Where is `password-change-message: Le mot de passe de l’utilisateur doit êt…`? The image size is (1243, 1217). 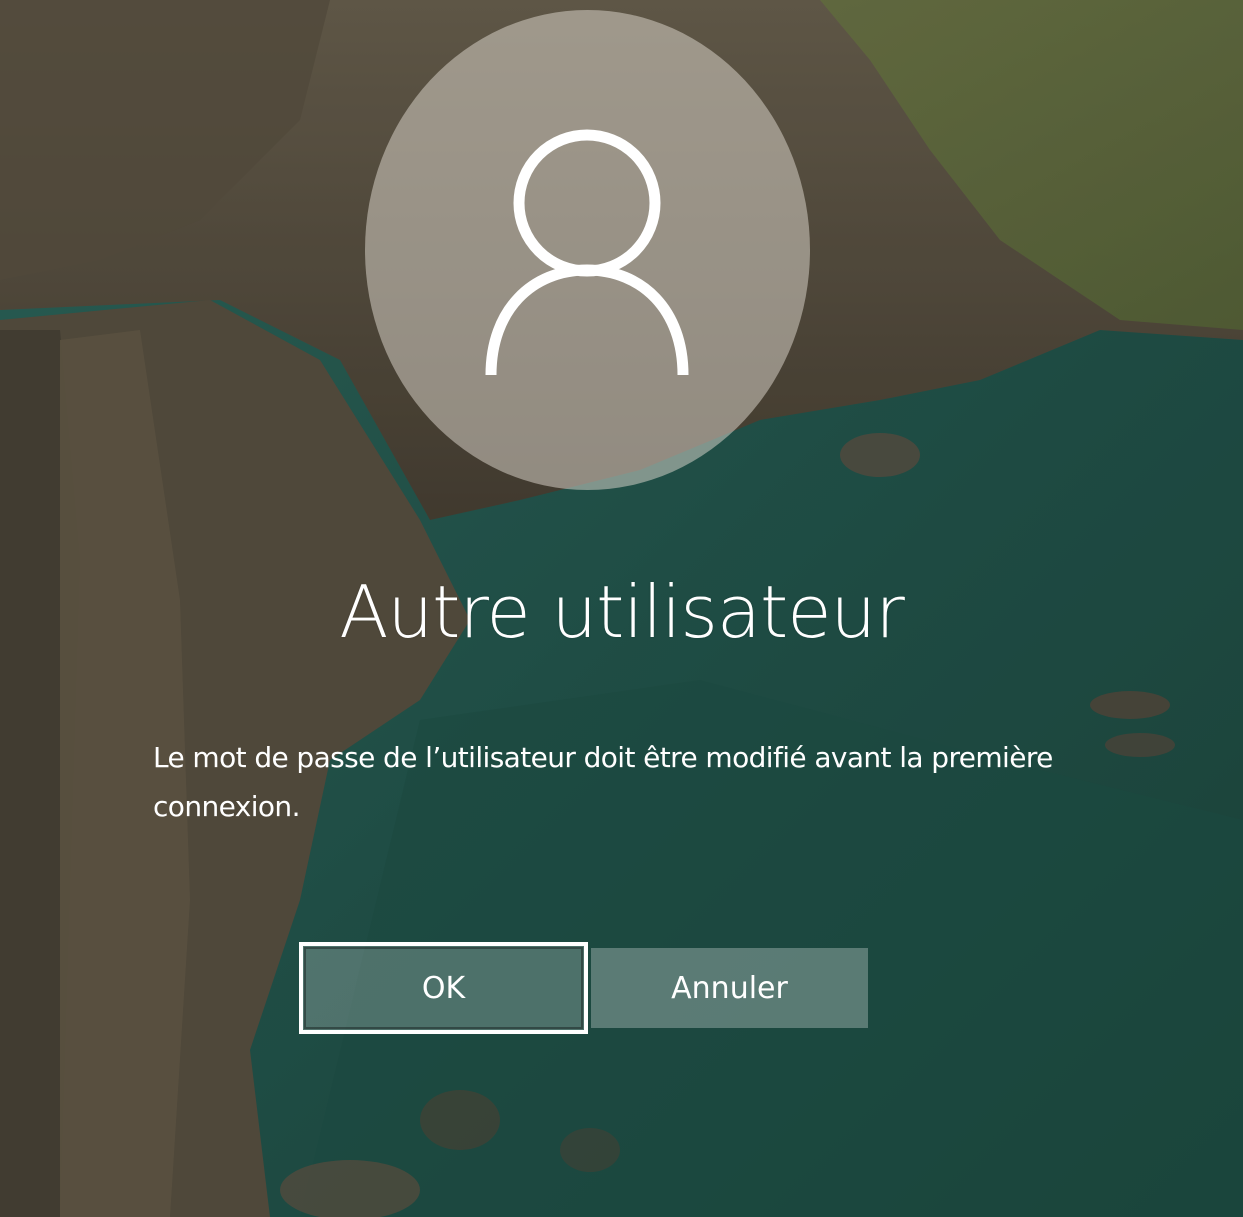
password-change-message: Le mot de passe de l’utilisateur doit êt… is located at coordinates (603, 782).